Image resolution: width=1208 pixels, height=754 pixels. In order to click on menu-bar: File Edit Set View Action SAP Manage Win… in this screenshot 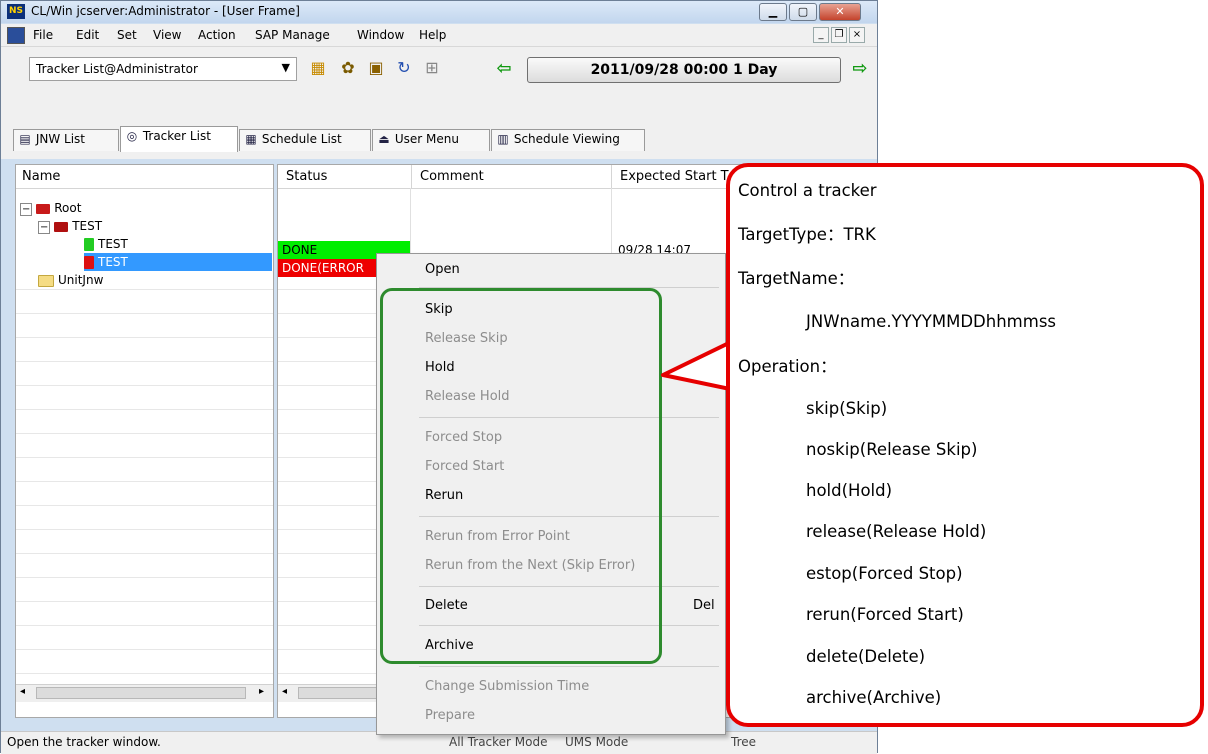, I will do `click(439, 35)`.